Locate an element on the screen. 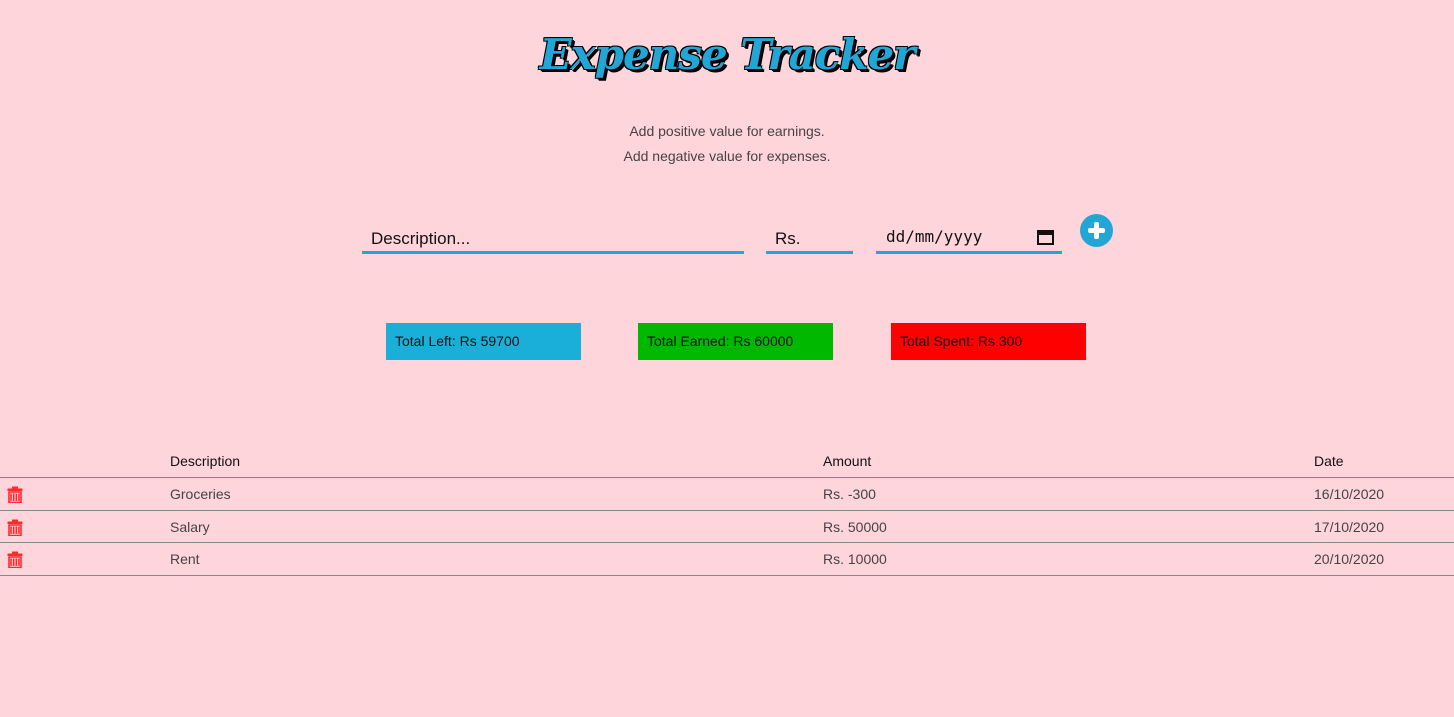 The height and width of the screenshot is (717, 1454). header-amount: Amount is located at coordinates (847, 461).